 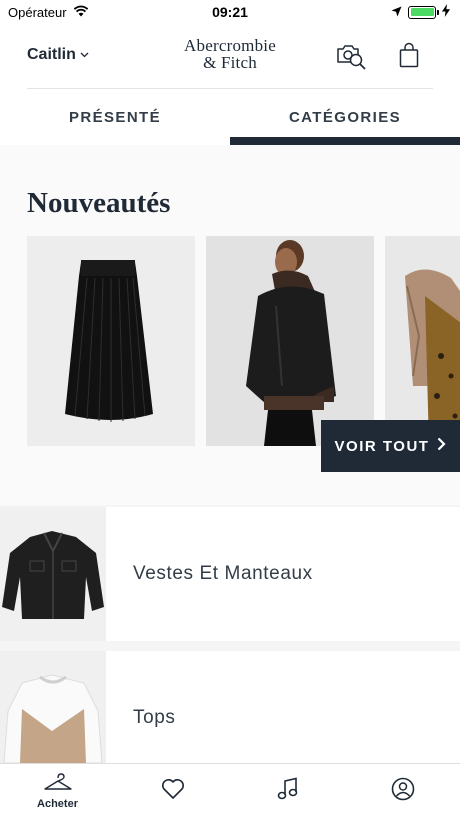 I want to click on shopping-bag-button, so click(x=409, y=57).